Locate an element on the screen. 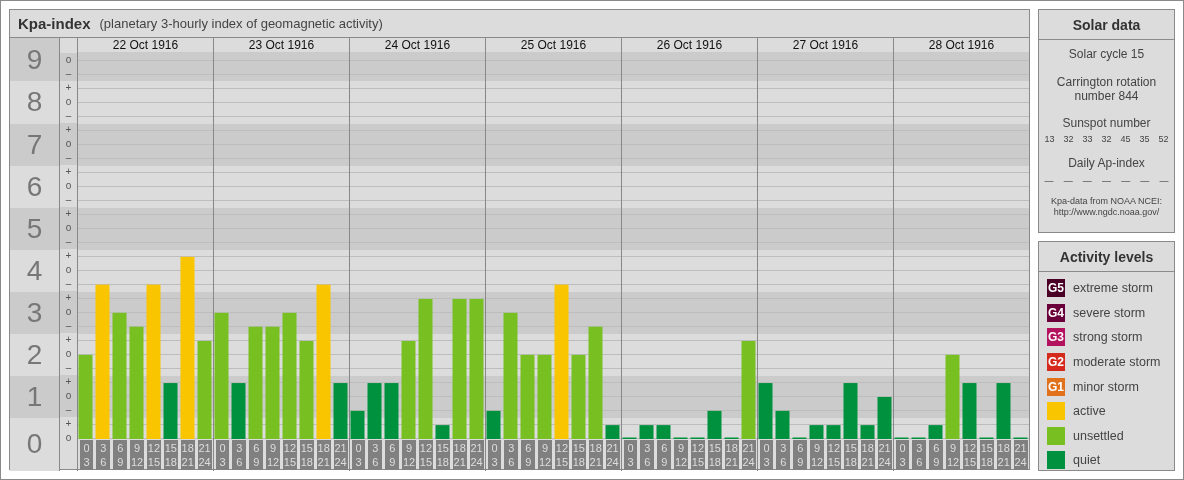 The height and width of the screenshot is (480, 1184). legend-label: strong storm is located at coordinates (1108, 337).